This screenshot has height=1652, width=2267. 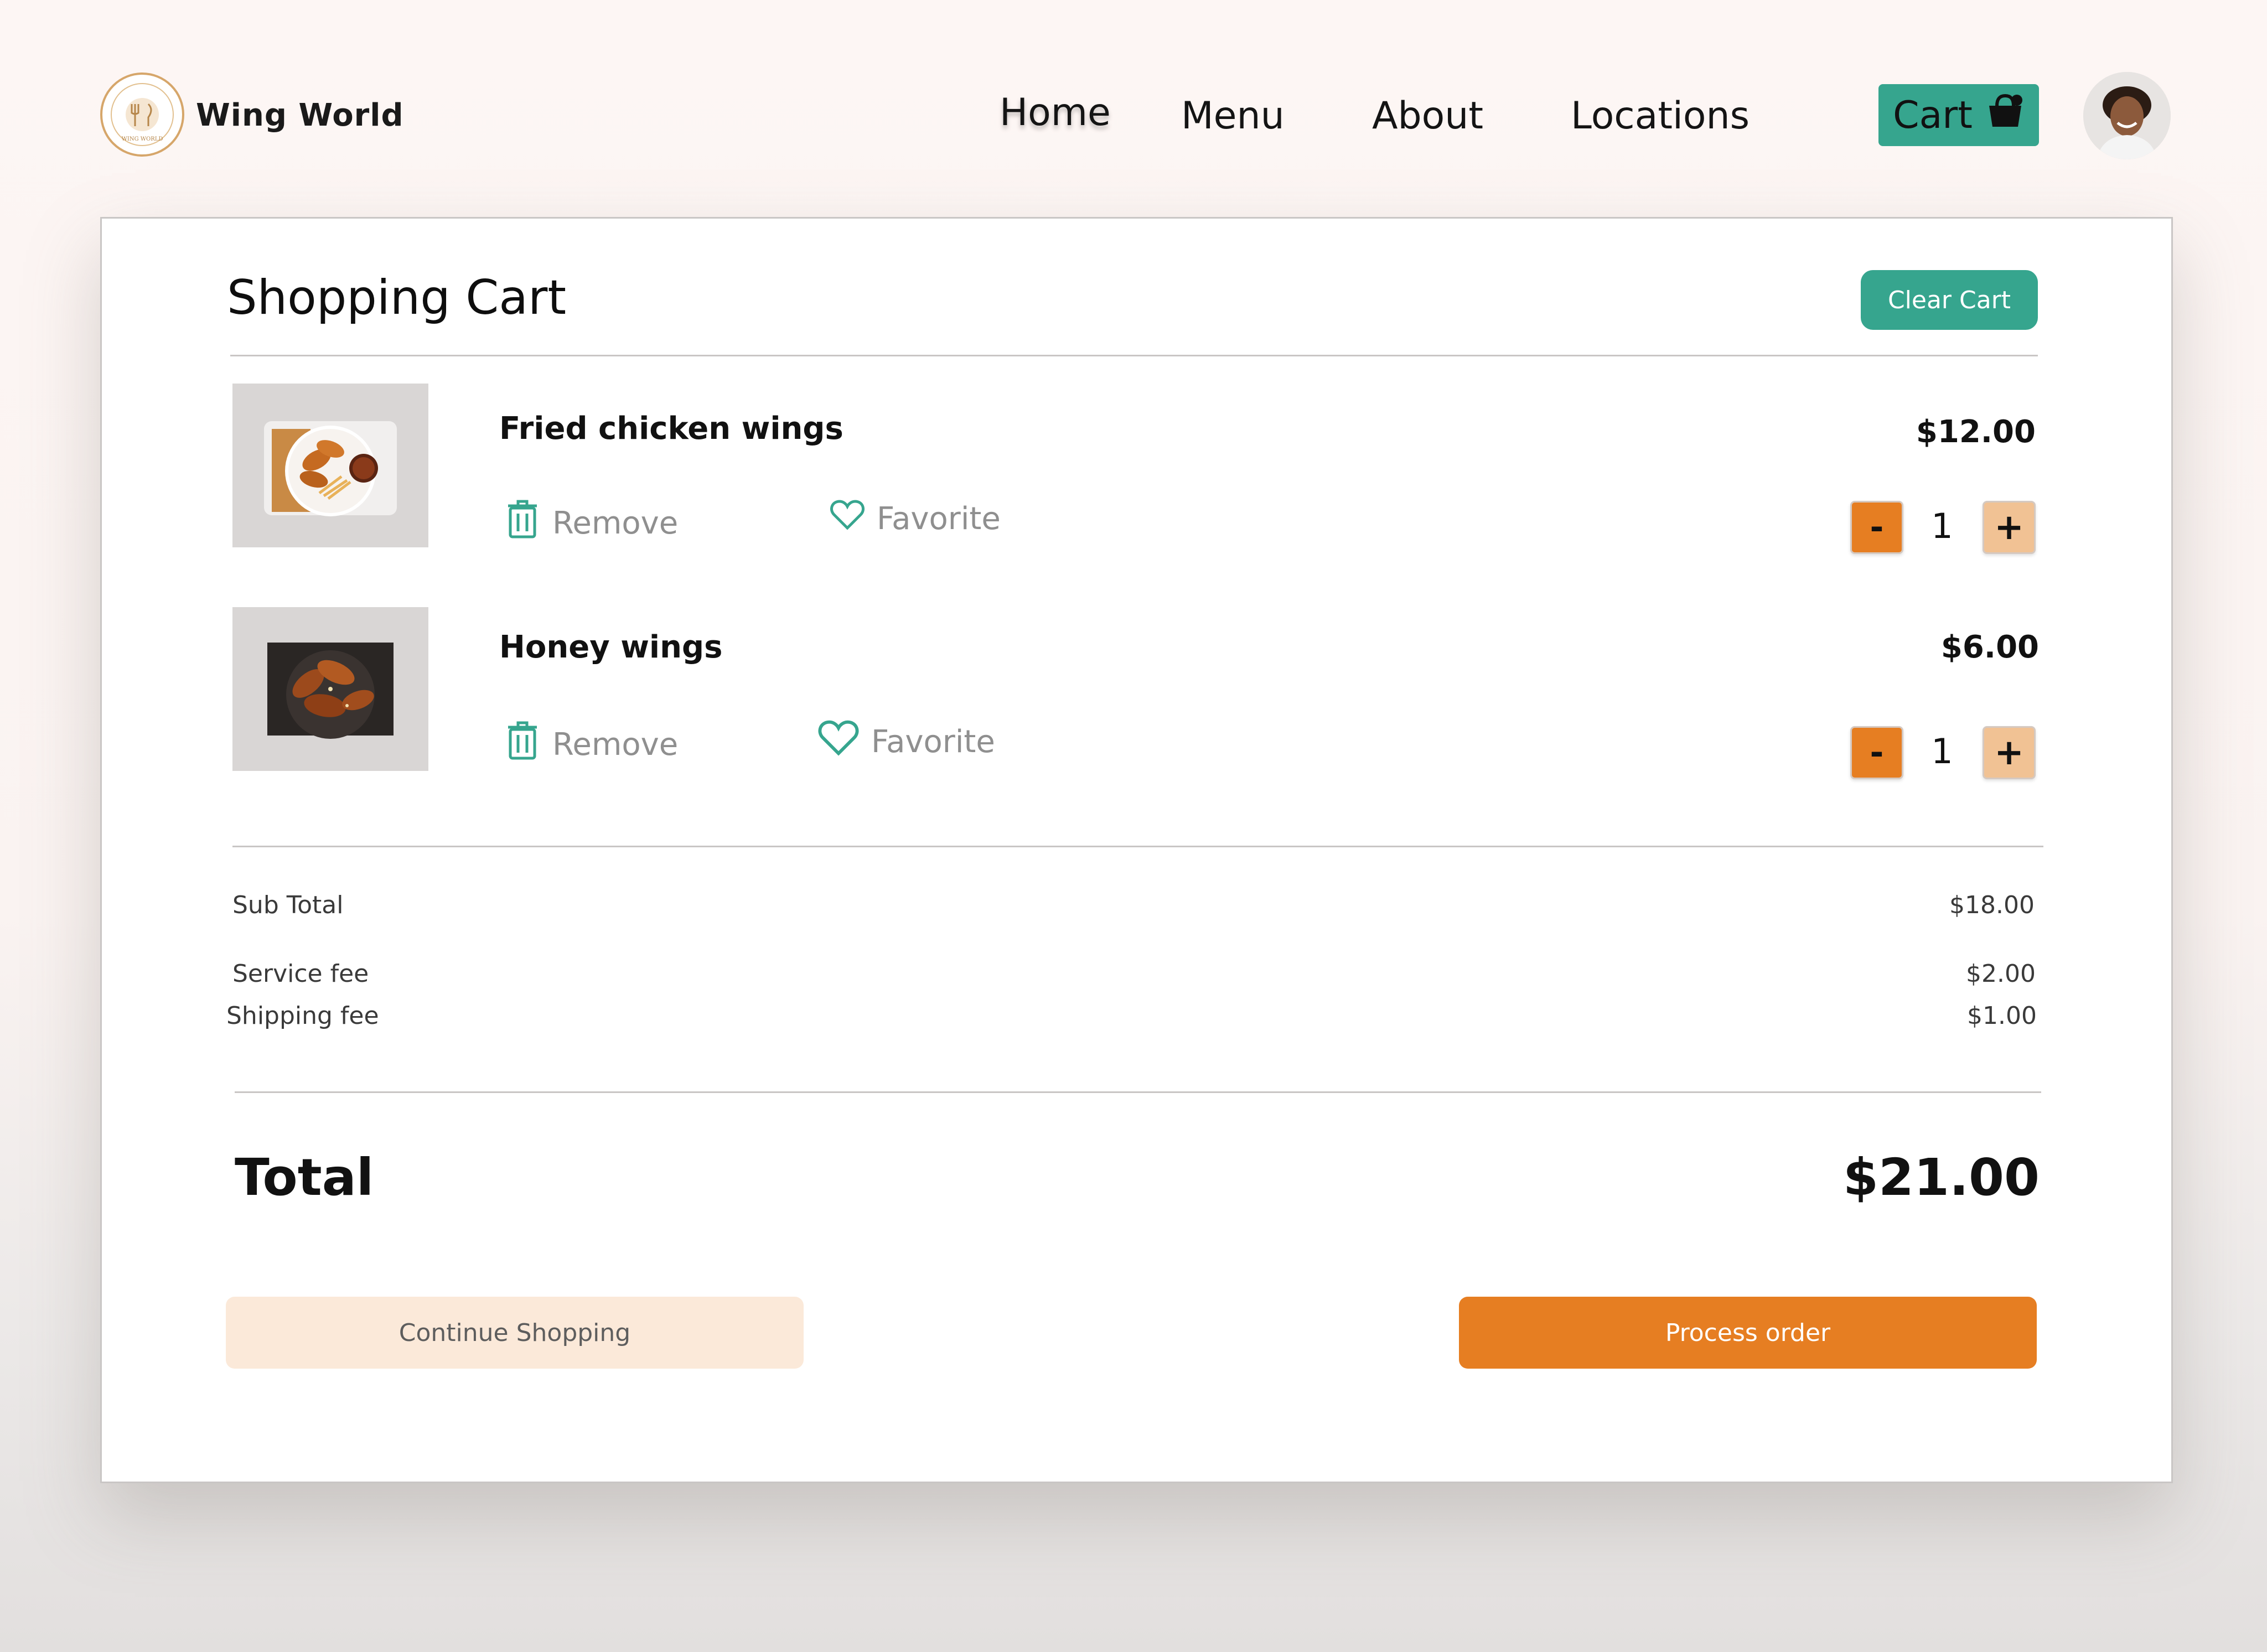 What do you see at coordinates (1138, 1092) in the screenshot?
I see `summary-divider` at bounding box center [1138, 1092].